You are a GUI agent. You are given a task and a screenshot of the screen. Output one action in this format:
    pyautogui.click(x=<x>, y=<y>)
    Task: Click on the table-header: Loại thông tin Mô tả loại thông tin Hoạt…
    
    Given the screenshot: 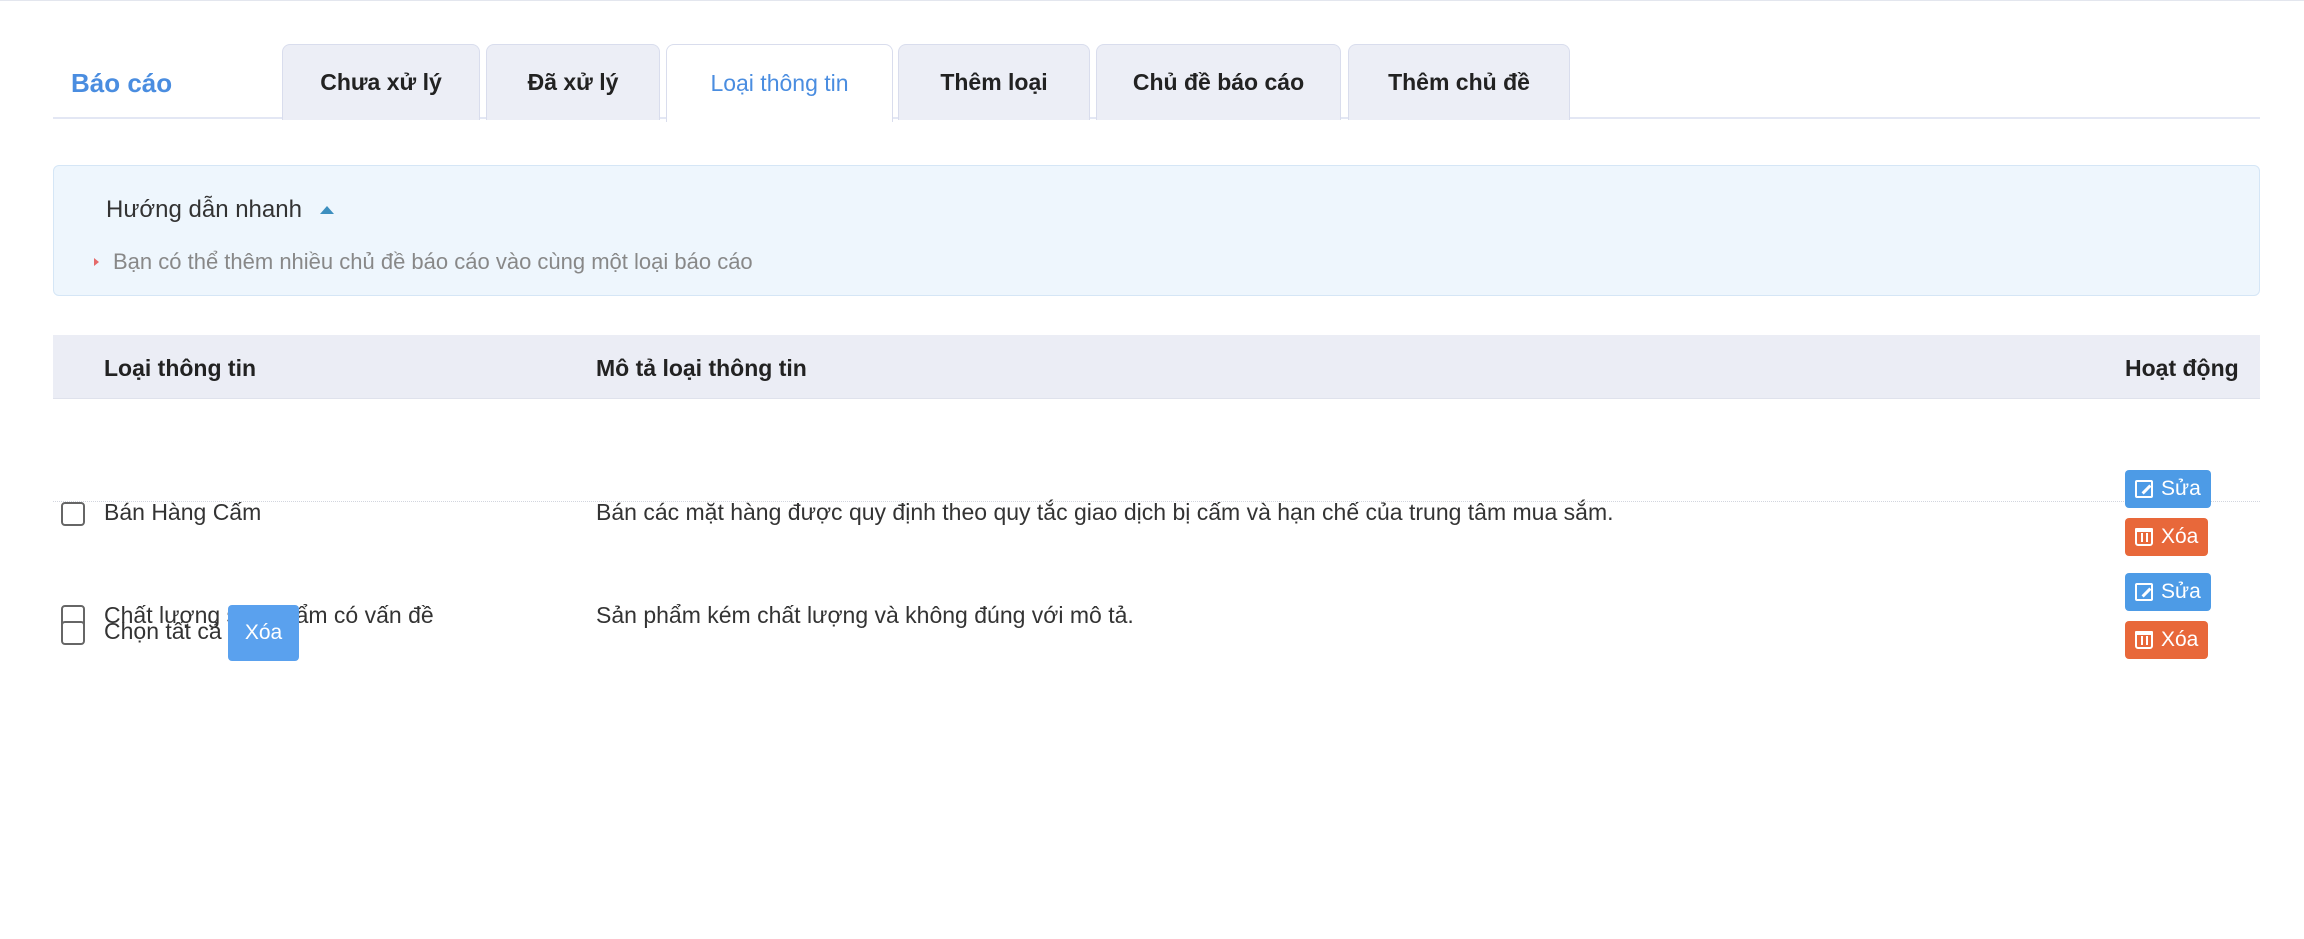 What is the action you would take?
    pyautogui.click(x=1156, y=367)
    